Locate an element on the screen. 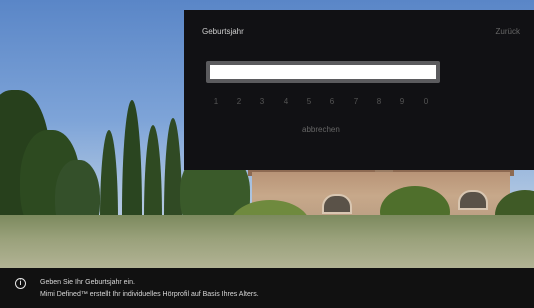 This screenshot has height=308, width=534. digit-4-key: 4 is located at coordinates (286, 101).